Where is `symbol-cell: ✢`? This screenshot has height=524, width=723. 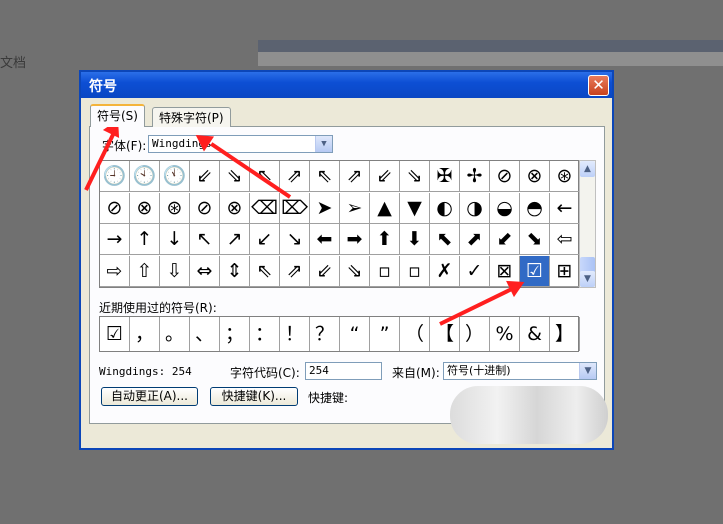 symbol-cell: ✢ is located at coordinates (475, 176).